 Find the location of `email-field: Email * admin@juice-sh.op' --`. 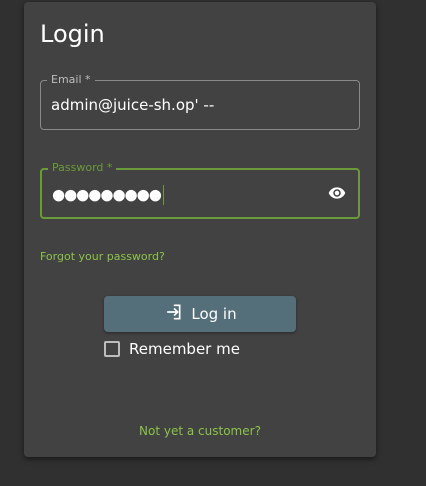

email-field: Email * admin@juice-sh.op' -- is located at coordinates (200, 101).